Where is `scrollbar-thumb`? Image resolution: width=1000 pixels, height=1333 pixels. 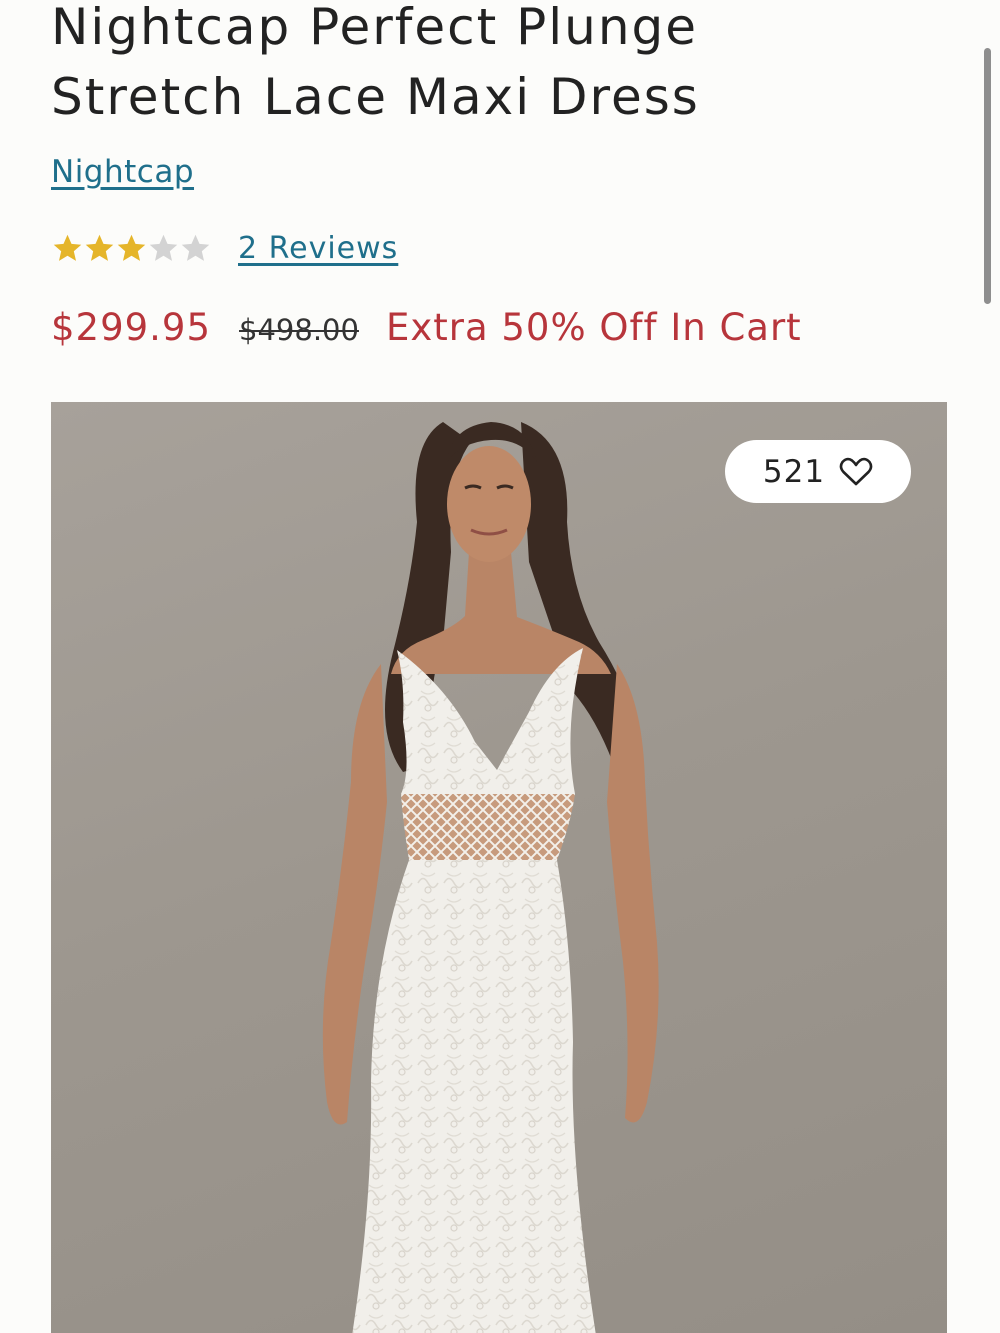 scrollbar-thumb is located at coordinates (987, 176).